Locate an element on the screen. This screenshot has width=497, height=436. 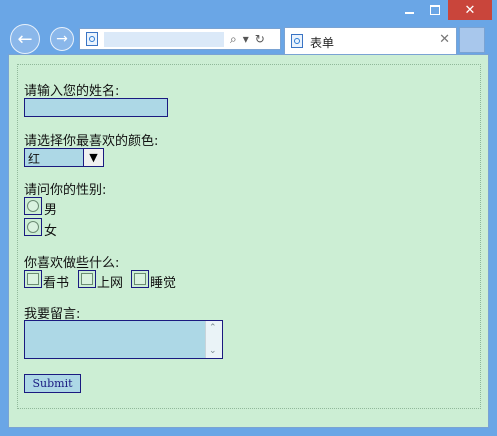
hobby-label: 你喜欢做些什么: is located at coordinates (72, 263).